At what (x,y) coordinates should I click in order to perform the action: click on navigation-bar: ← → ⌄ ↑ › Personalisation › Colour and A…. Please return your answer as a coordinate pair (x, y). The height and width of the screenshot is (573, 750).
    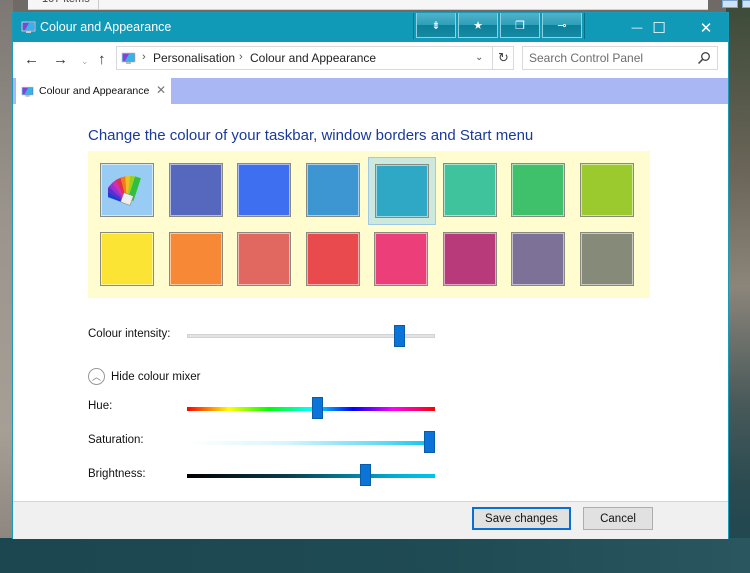
    Looking at the image, I should click on (370, 60).